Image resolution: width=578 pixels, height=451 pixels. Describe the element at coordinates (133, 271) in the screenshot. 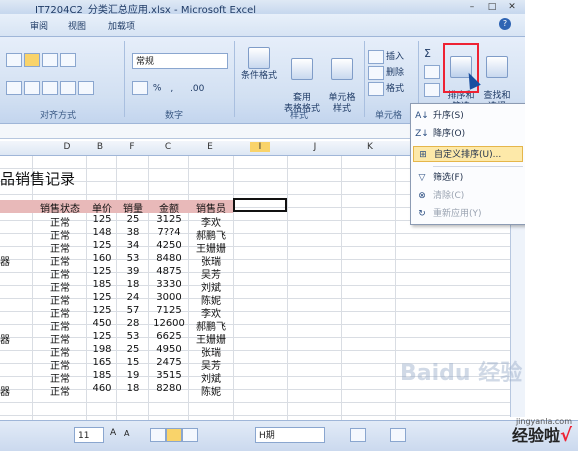

I see `table-cell: 39` at that location.